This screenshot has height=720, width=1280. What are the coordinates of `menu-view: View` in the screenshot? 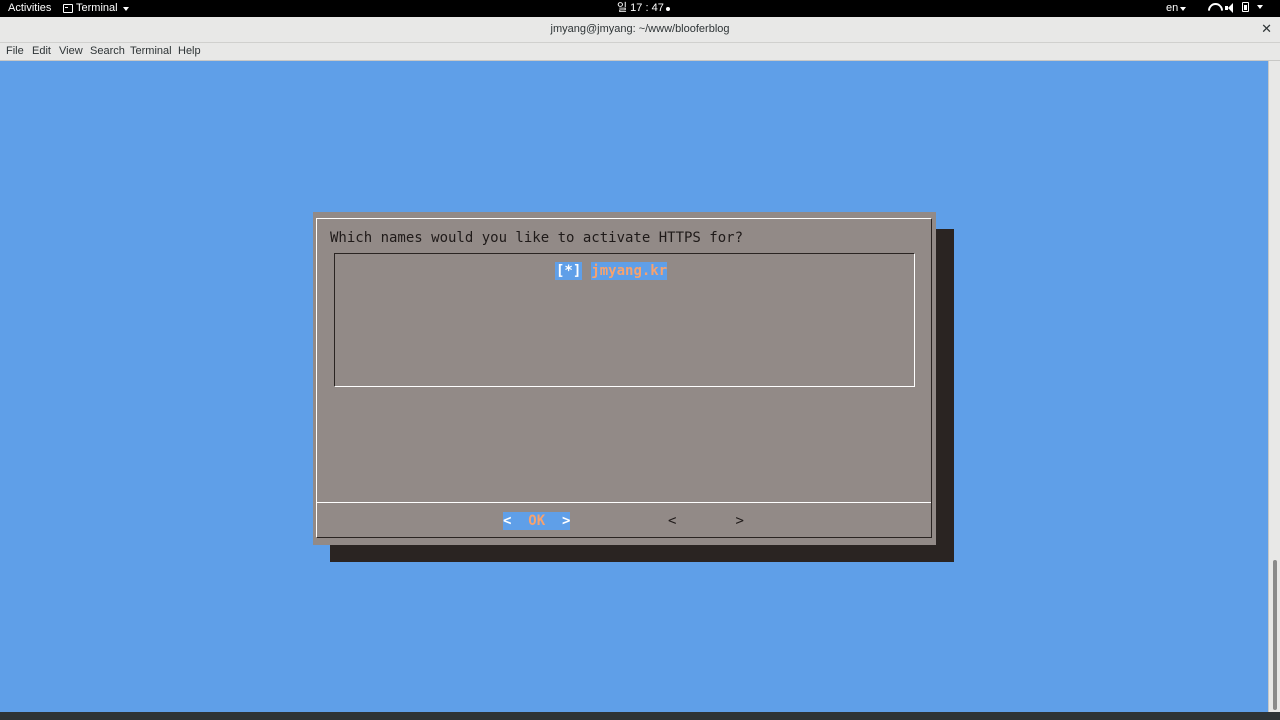 It's located at (71, 51).